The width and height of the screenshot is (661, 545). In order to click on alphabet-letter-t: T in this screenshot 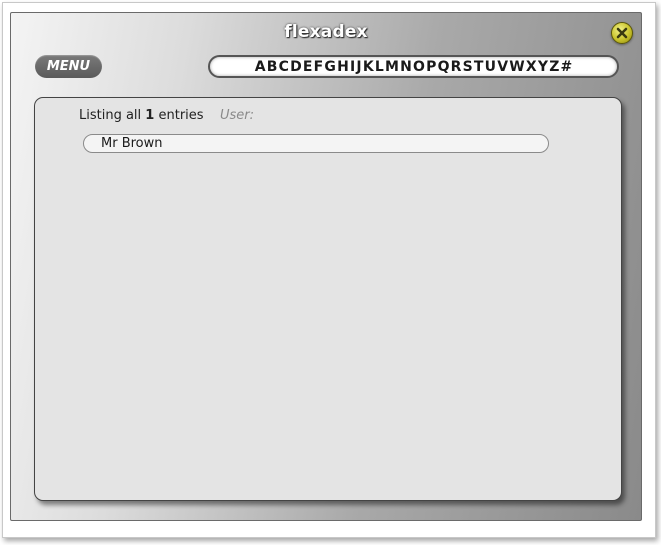, I will do `click(478, 67)`.